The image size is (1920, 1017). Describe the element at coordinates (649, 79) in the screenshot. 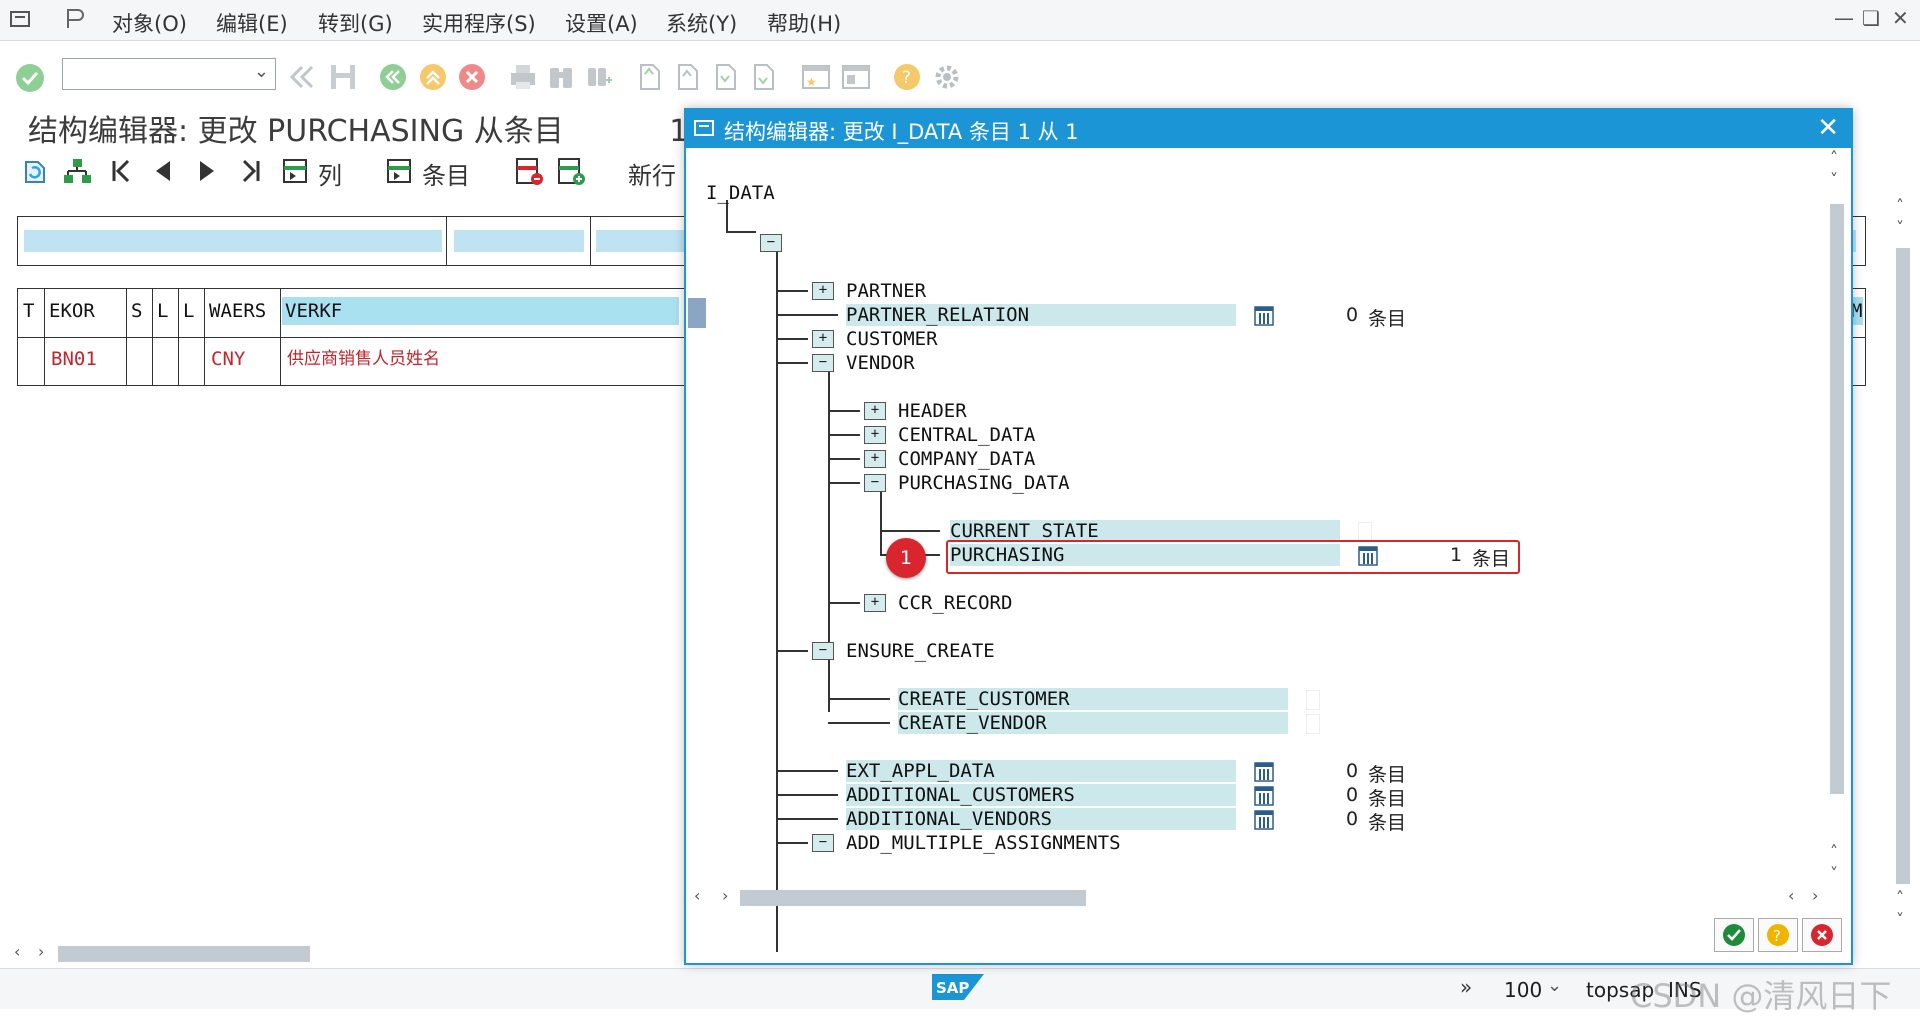

I see `first-page-icon` at that location.